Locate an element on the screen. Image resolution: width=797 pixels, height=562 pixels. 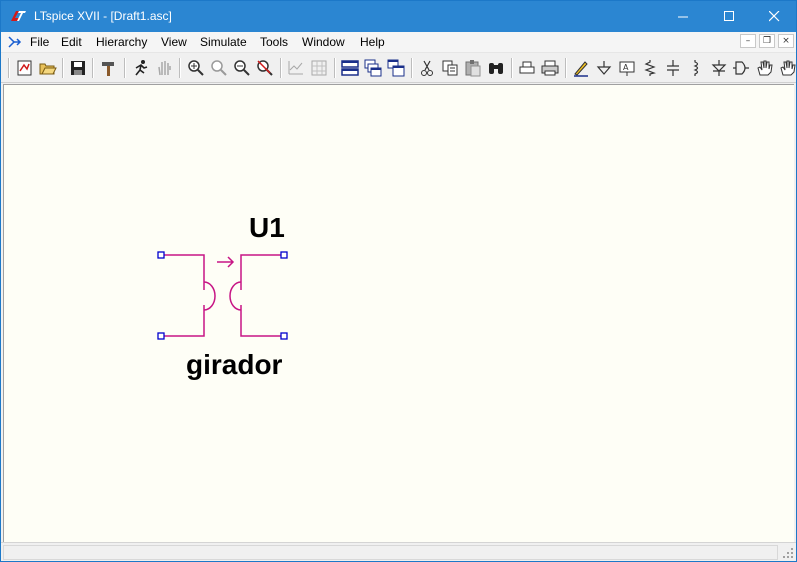
title-bar: LTspice XVII - [Draft1.asc] is located at coordinates (398, 16).